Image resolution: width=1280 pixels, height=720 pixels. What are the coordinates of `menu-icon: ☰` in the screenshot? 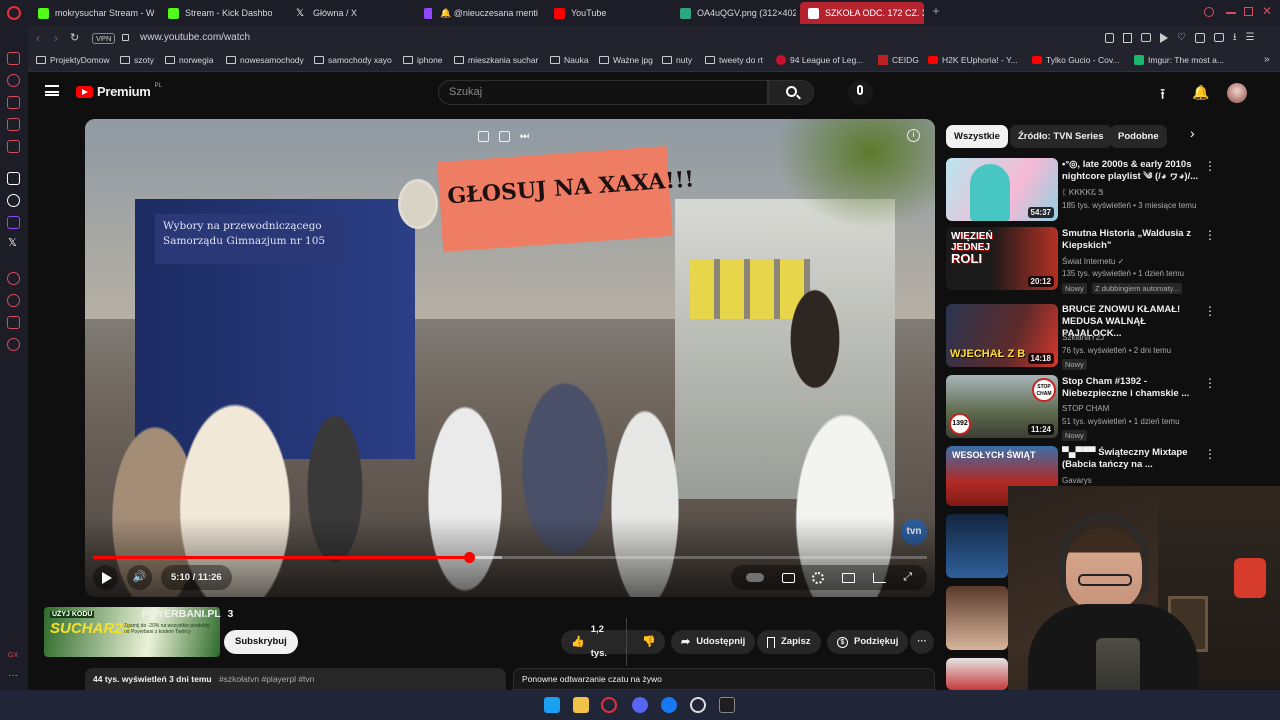 It's located at (1249, 39).